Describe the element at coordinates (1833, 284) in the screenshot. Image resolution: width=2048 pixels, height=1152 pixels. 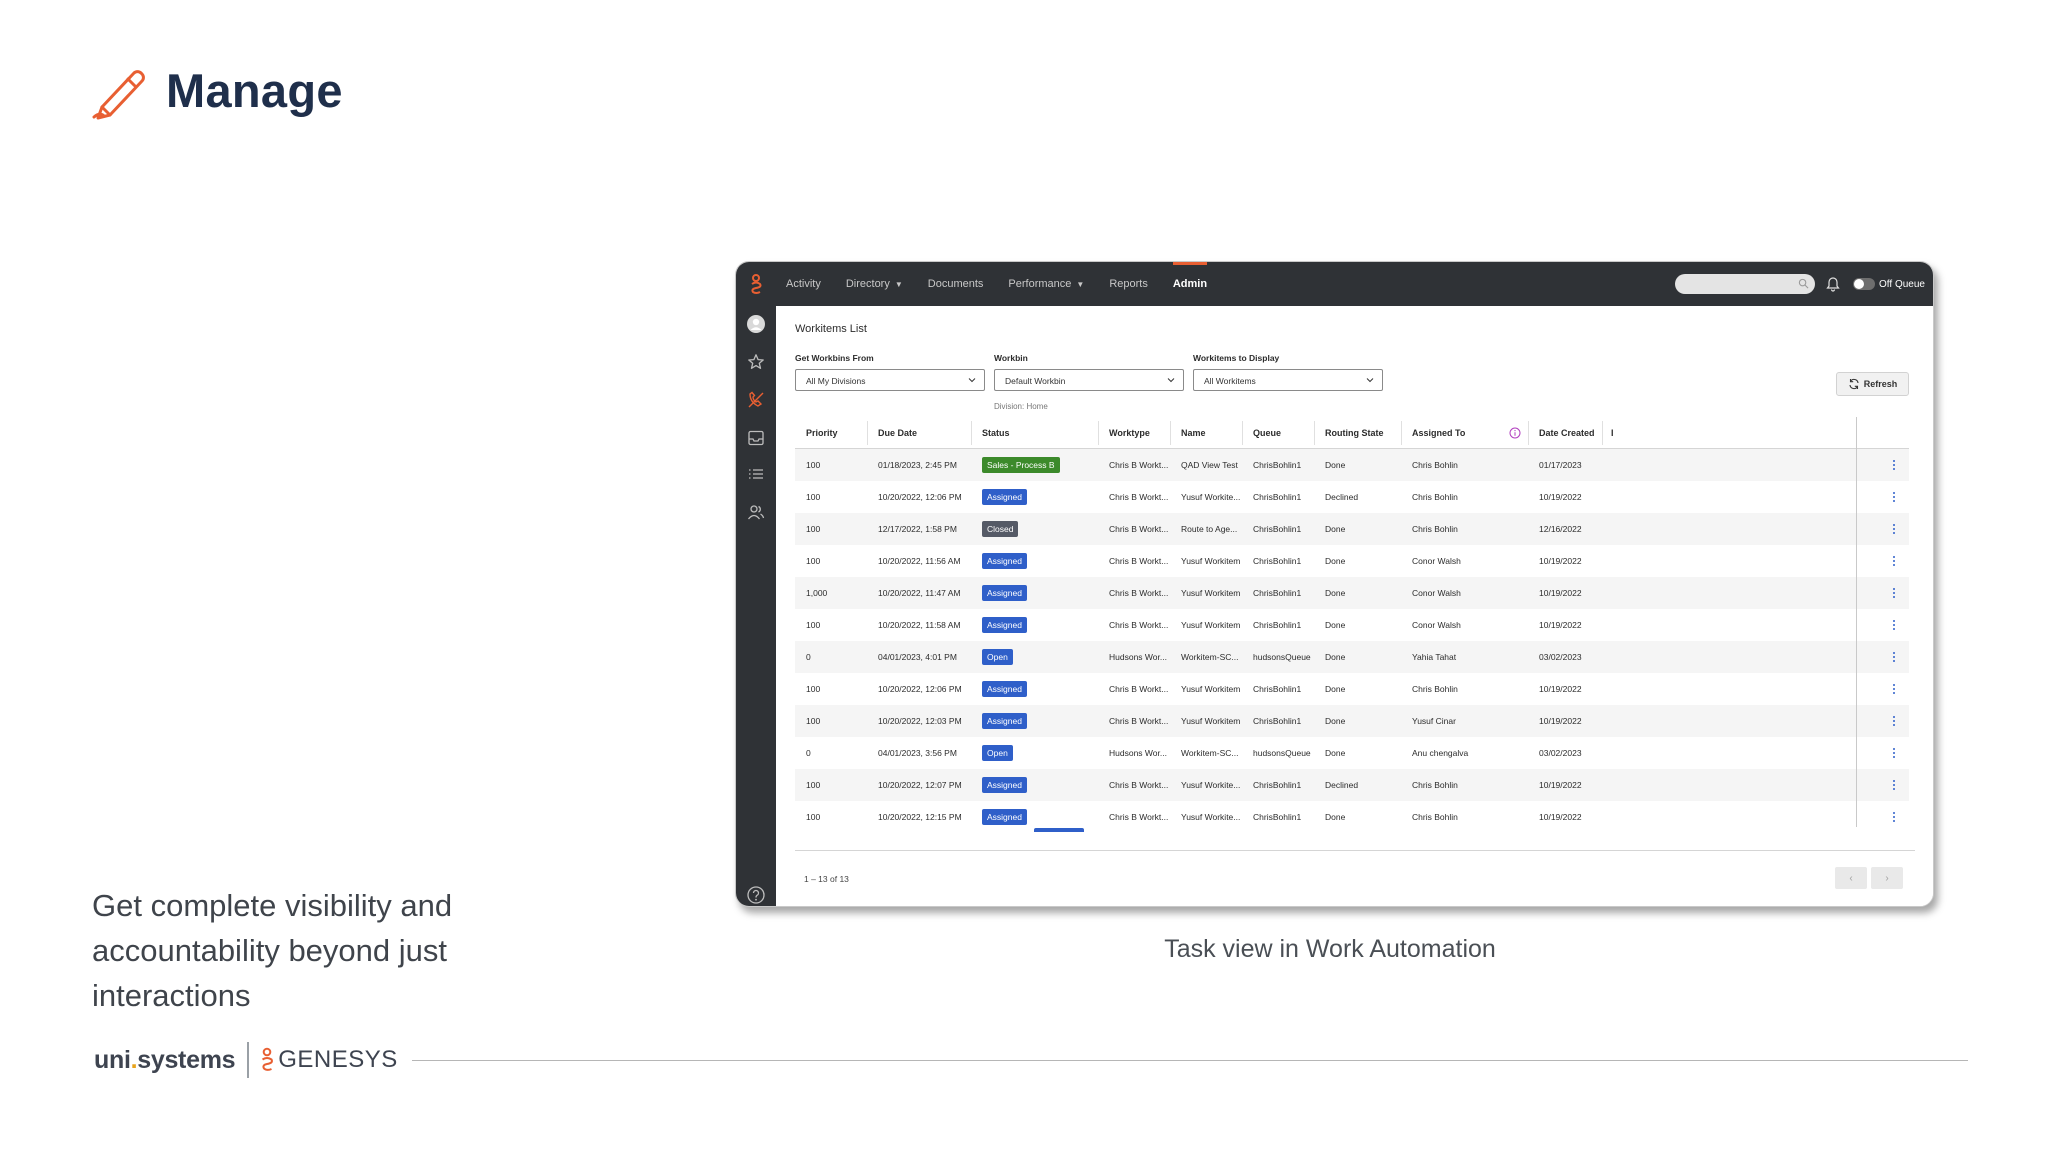
I see `bell-icon` at that location.